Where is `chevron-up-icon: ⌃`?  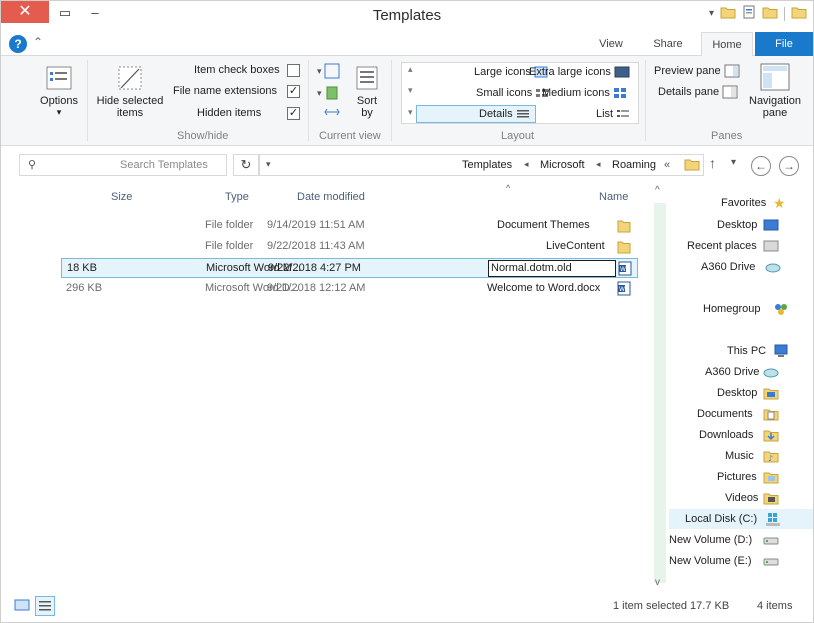 chevron-up-icon: ⌃ is located at coordinates (38, 42).